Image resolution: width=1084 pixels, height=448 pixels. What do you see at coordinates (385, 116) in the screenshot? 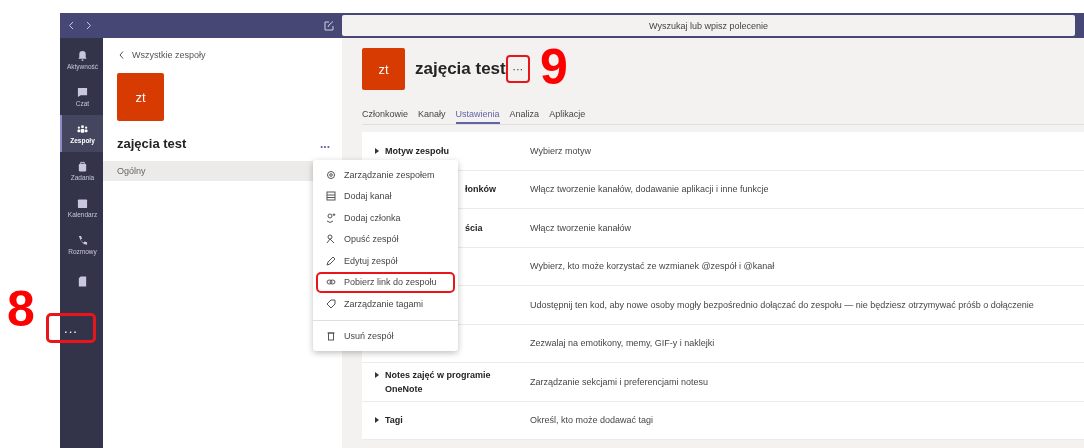
I see `tab: Członkowie` at bounding box center [385, 116].